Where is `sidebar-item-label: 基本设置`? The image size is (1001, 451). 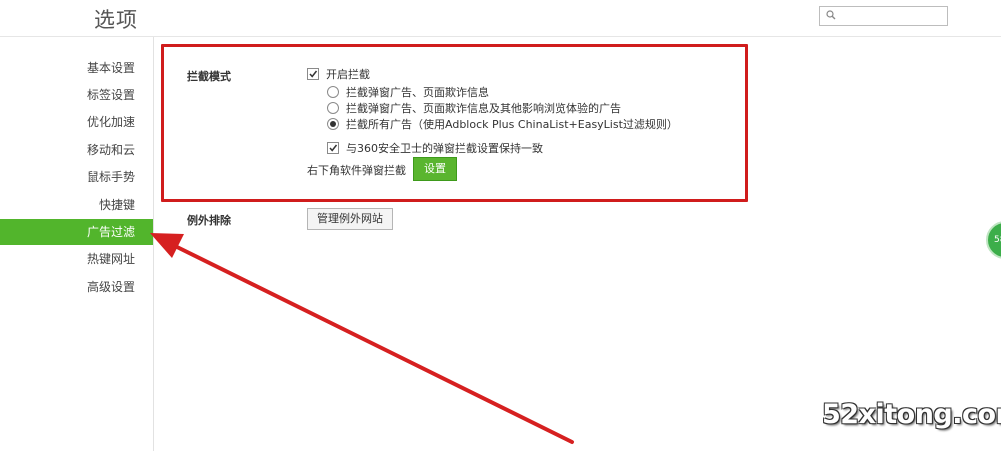
sidebar-item-label: 基本设置 is located at coordinates (110, 68).